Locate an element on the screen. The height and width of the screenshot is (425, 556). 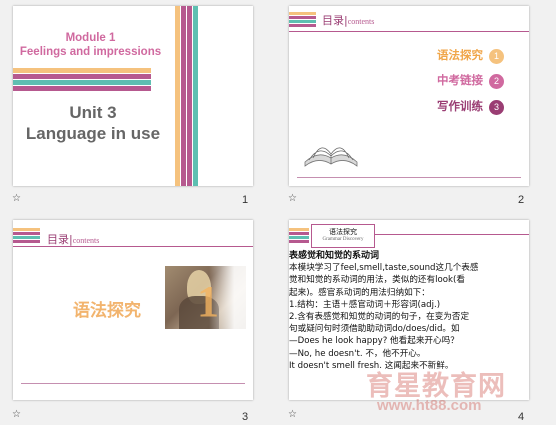
module-subtitle: Feelings and impressions is located at coordinates (90, 52).